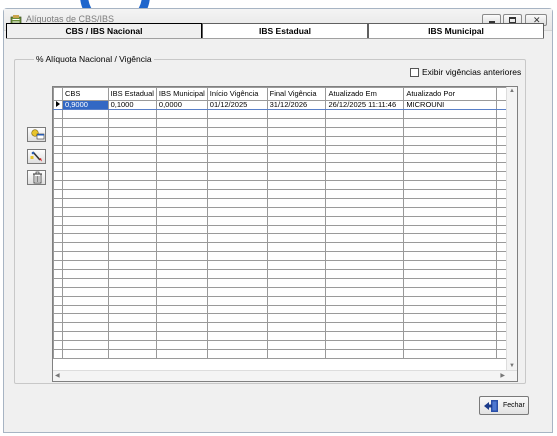 The width and height of the screenshot is (557, 436). I want to click on scroll-up-icon: ▲, so click(512, 91).